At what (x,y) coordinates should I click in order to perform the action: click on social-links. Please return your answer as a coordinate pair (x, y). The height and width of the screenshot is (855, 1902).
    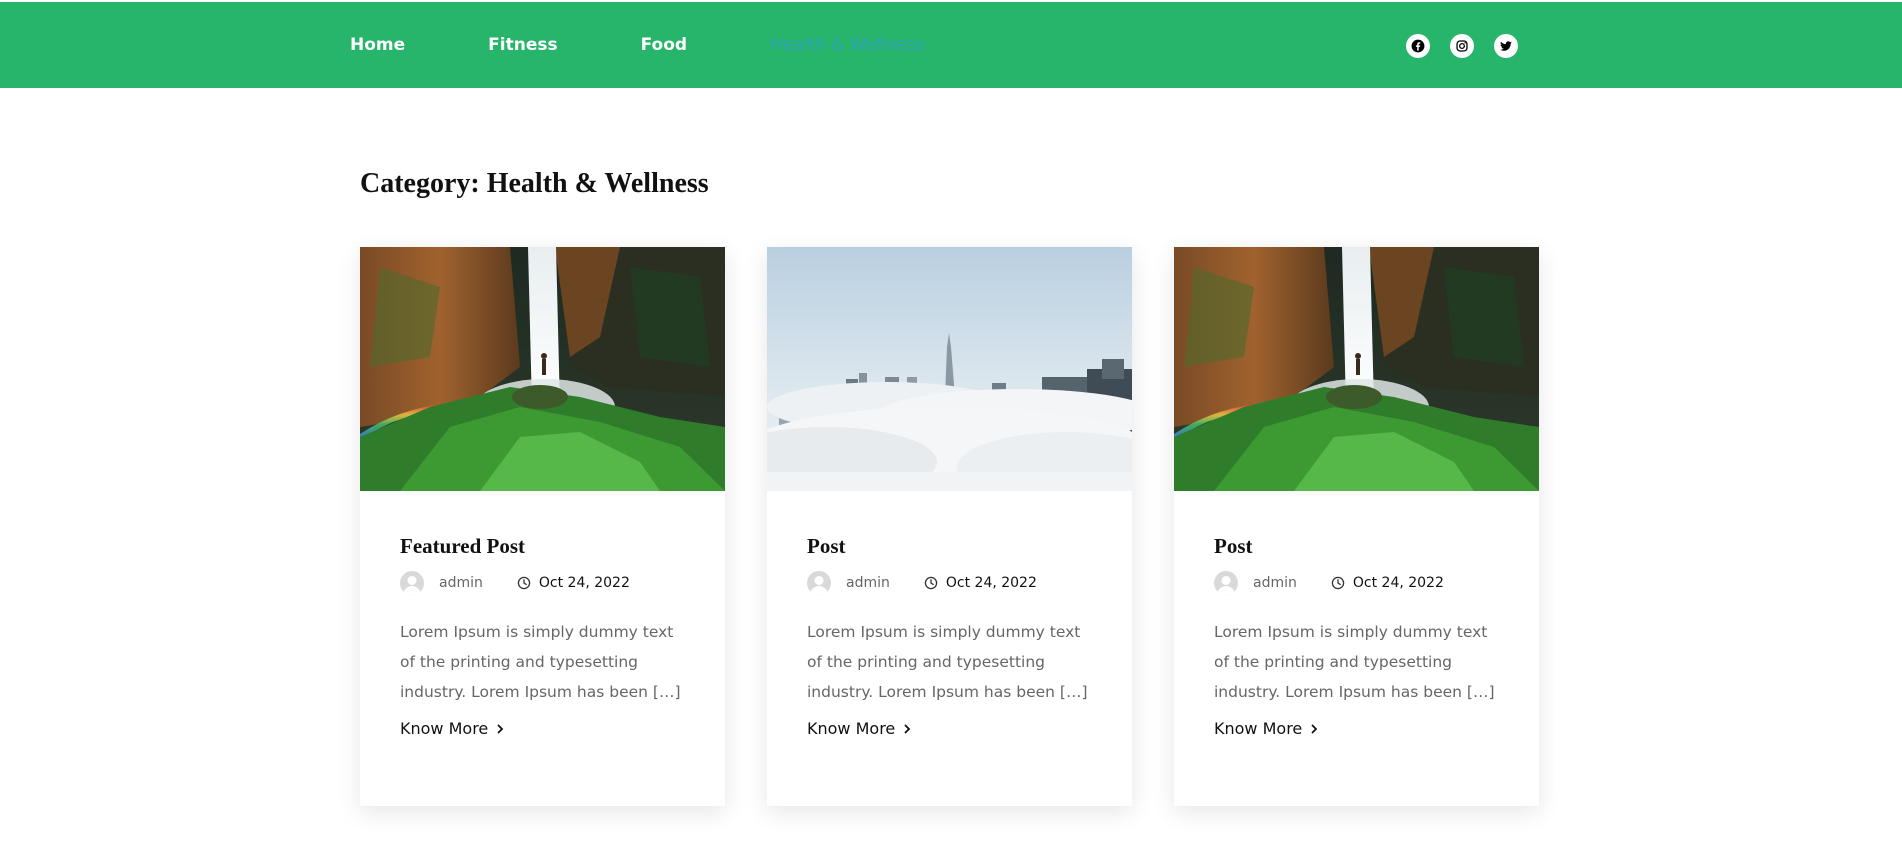
    Looking at the image, I should click on (1462, 46).